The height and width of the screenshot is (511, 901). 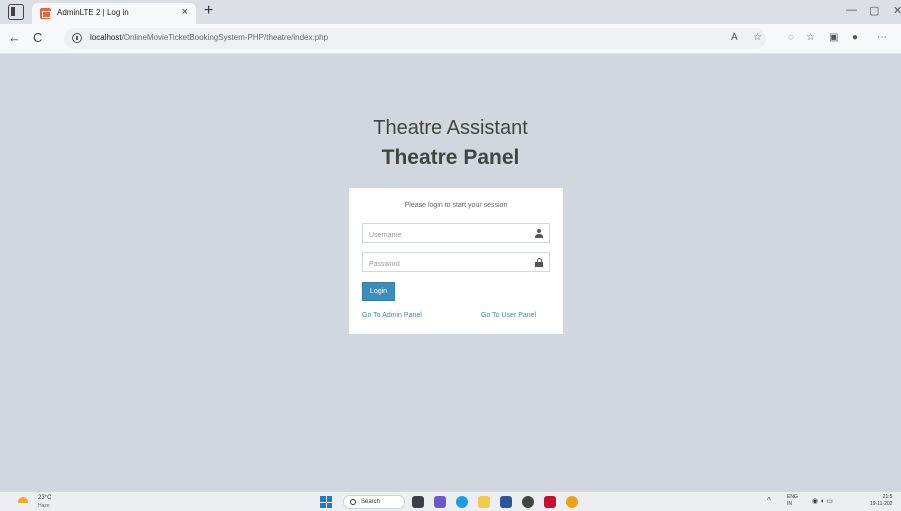 What do you see at coordinates (539, 262) in the screenshot?
I see `lock-icon` at bounding box center [539, 262].